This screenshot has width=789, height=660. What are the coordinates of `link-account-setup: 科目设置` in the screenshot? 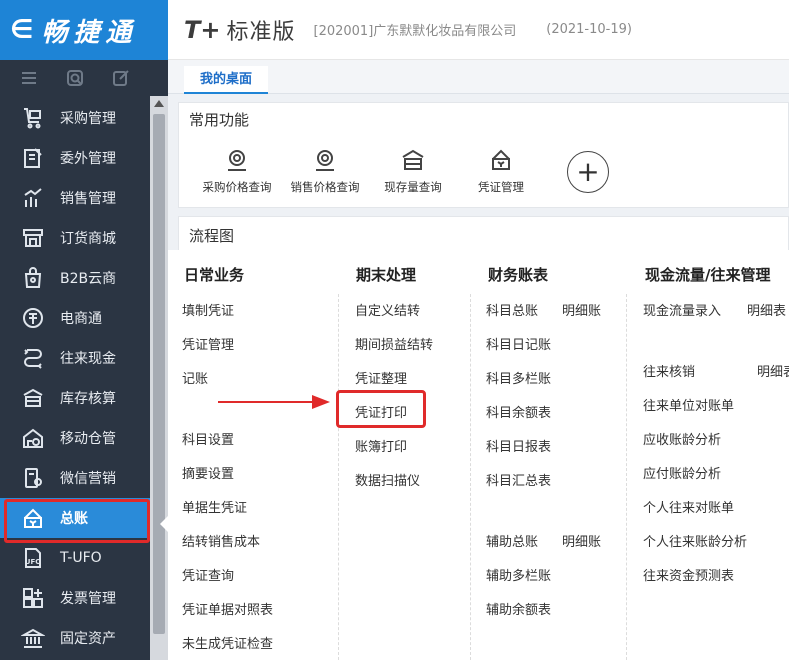 It's located at (208, 438).